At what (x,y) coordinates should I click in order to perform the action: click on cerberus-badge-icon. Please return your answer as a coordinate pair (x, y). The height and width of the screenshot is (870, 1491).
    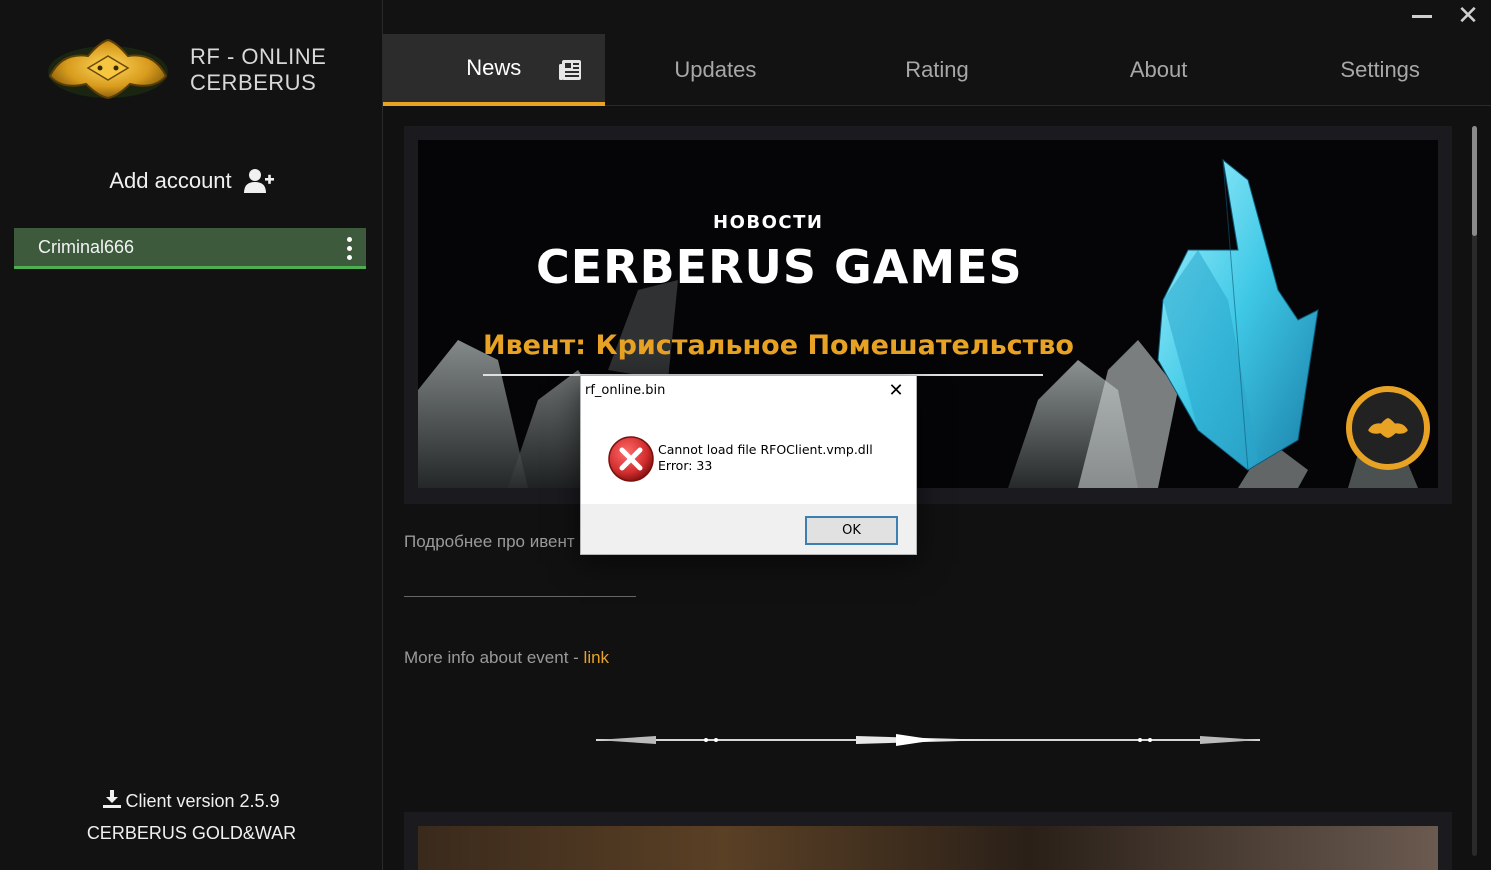
    Looking at the image, I should click on (1388, 428).